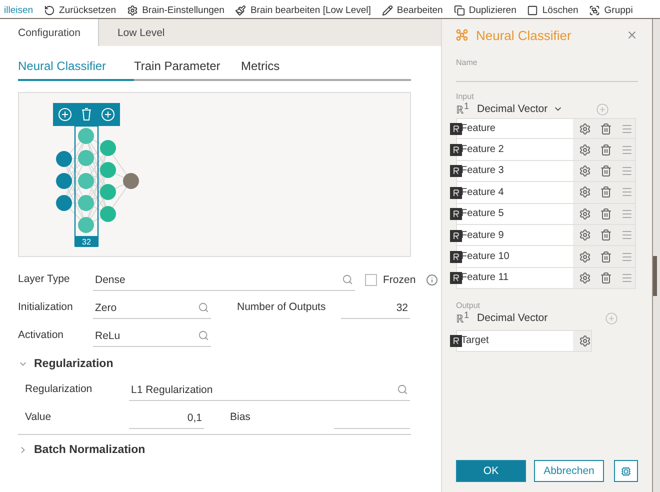  I want to click on feature-name: Target, so click(515, 341).